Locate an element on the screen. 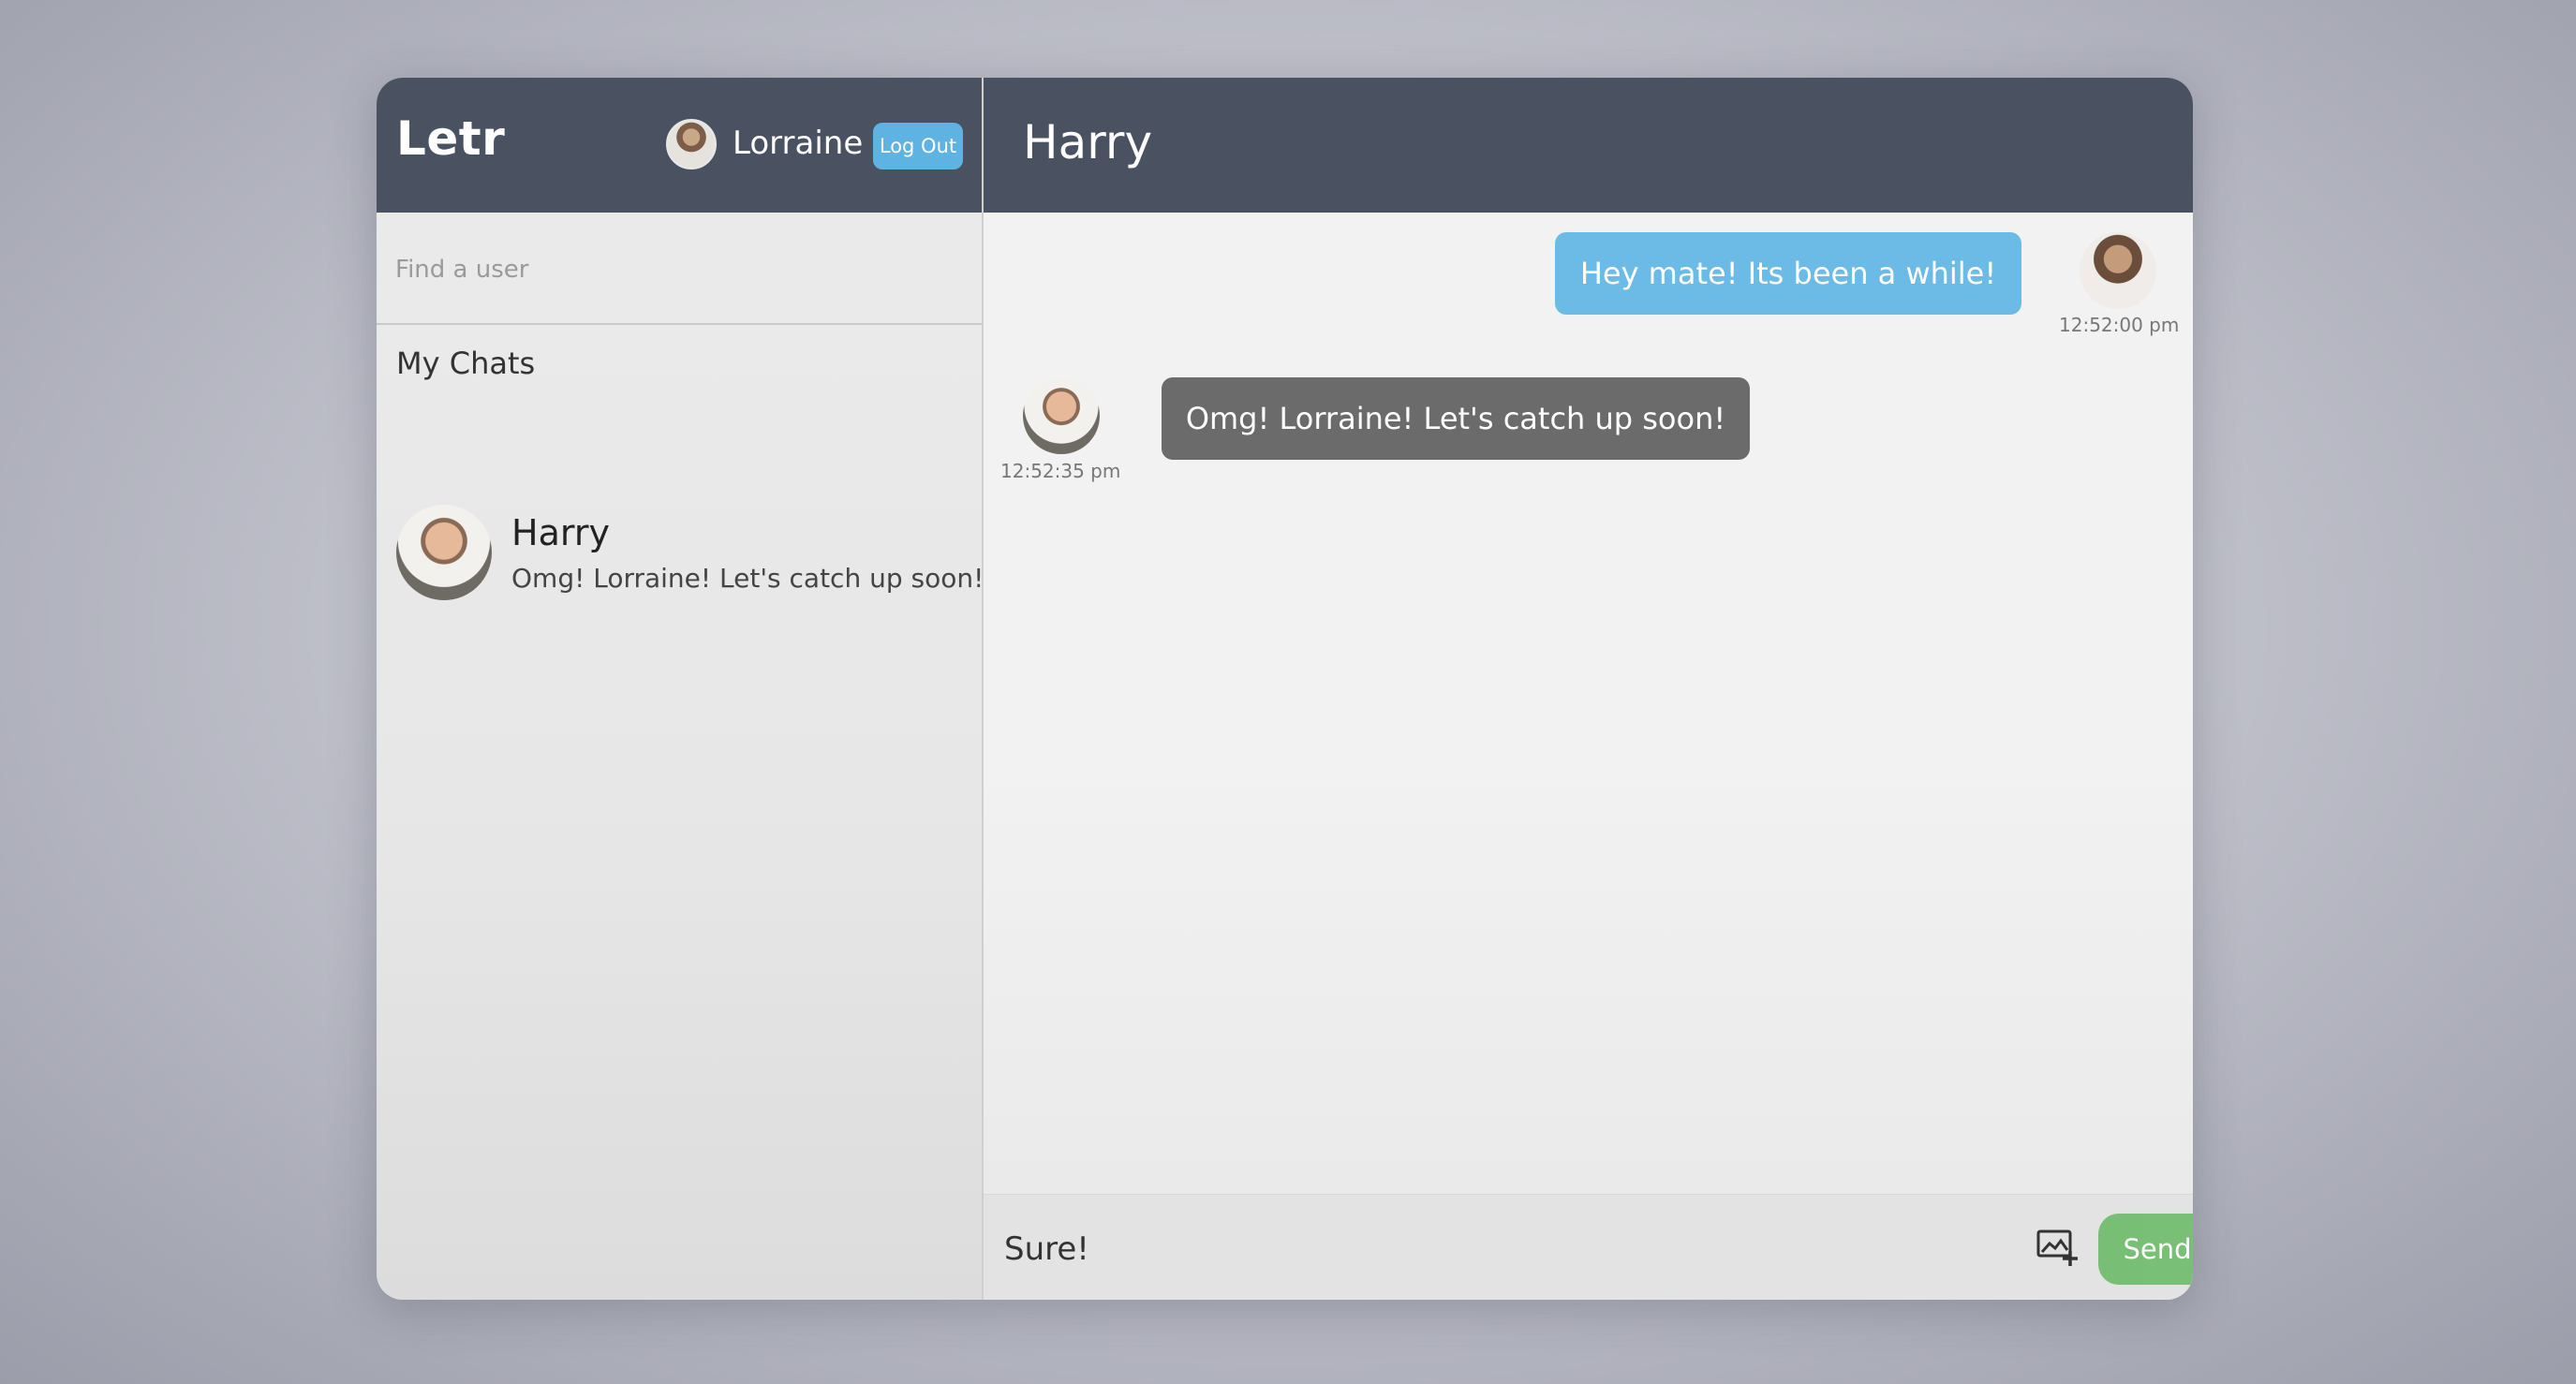 The width and height of the screenshot is (2576, 1384). message-input is located at coordinates (1472, 1249).